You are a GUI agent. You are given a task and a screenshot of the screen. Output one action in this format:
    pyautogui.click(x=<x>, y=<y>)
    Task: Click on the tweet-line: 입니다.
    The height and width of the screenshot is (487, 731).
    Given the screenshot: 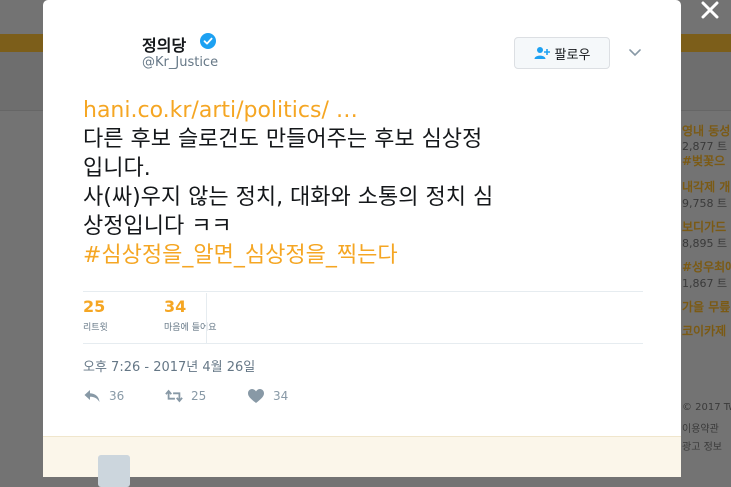 What is the action you would take?
    pyautogui.click(x=117, y=168)
    